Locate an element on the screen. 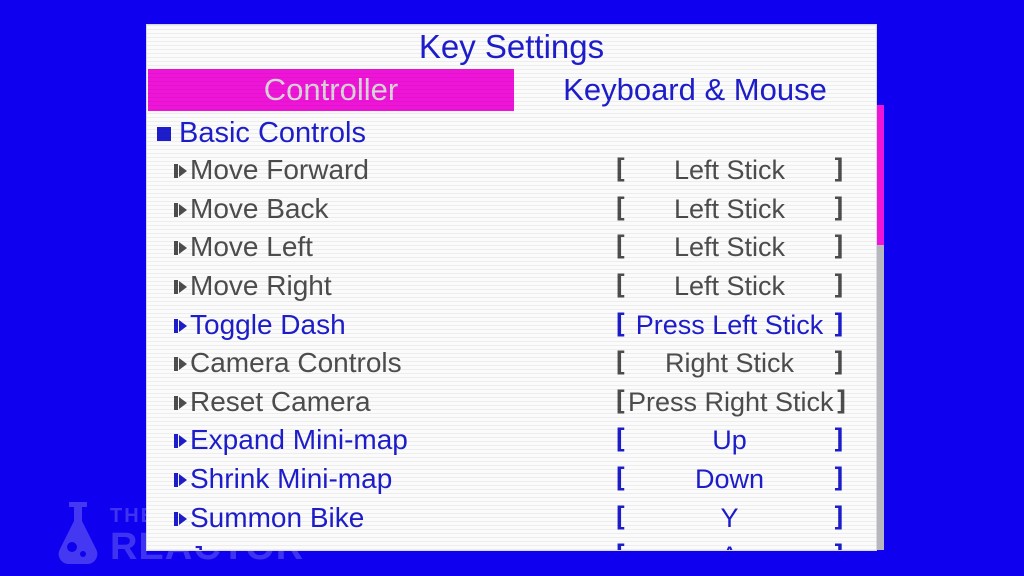 The width and height of the screenshot is (1024, 576). binding-value-label: Right Stick is located at coordinates (729, 363).